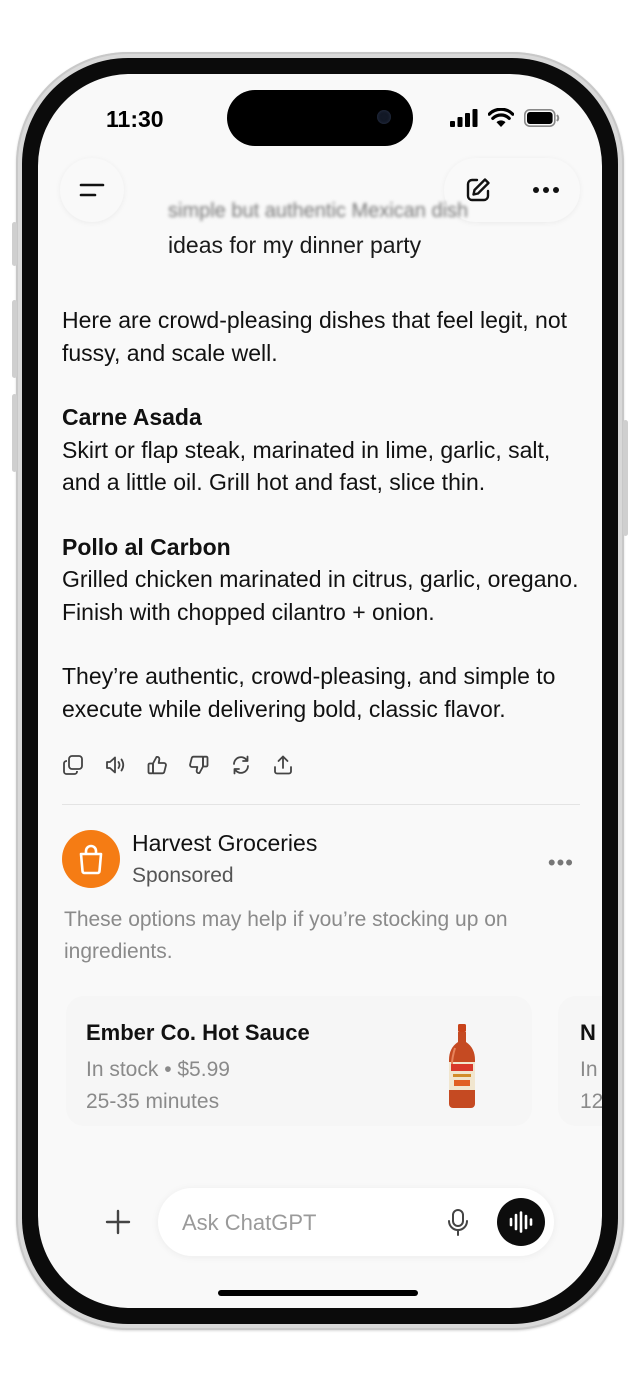  What do you see at coordinates (546, 190) in the screenshot?
I see `more-options-icon` at bounding box center [546, 190].